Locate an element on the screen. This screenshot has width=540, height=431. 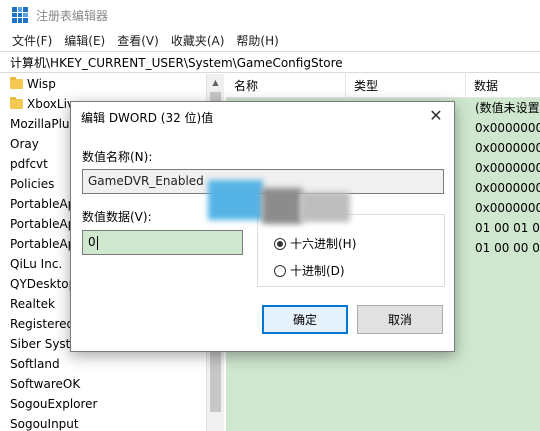
values-header: 名称 类型 数据 is located at coordinates (383, 86).